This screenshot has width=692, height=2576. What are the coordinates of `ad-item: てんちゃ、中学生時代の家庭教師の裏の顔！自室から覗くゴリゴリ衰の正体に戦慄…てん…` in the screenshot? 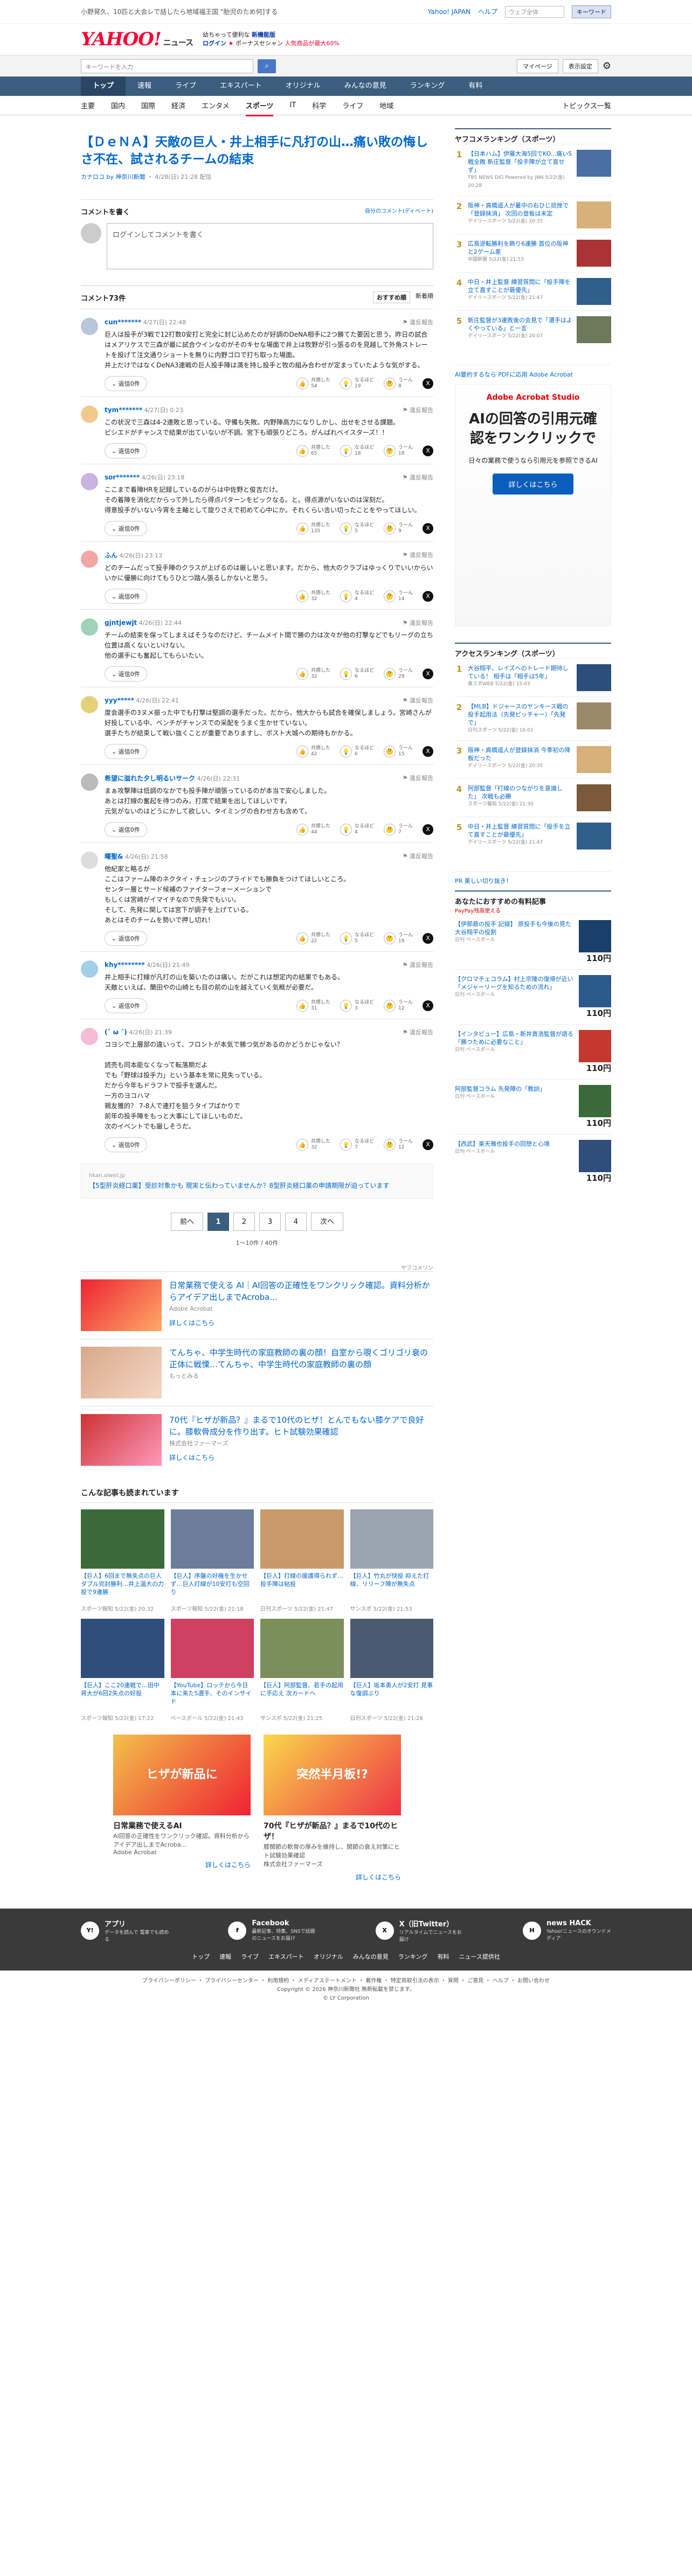 It's located at (257, 1373).